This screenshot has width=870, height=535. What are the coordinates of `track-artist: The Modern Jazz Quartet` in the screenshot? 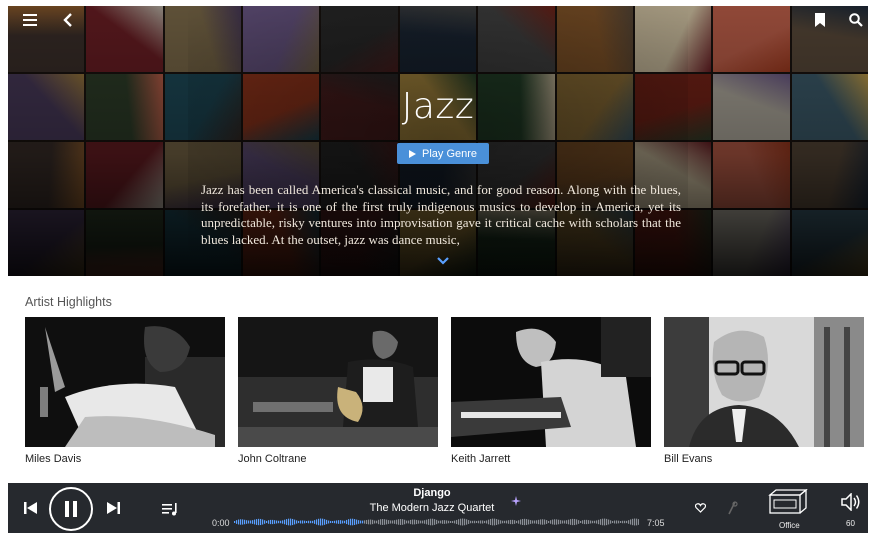 It's located at (432, 508).